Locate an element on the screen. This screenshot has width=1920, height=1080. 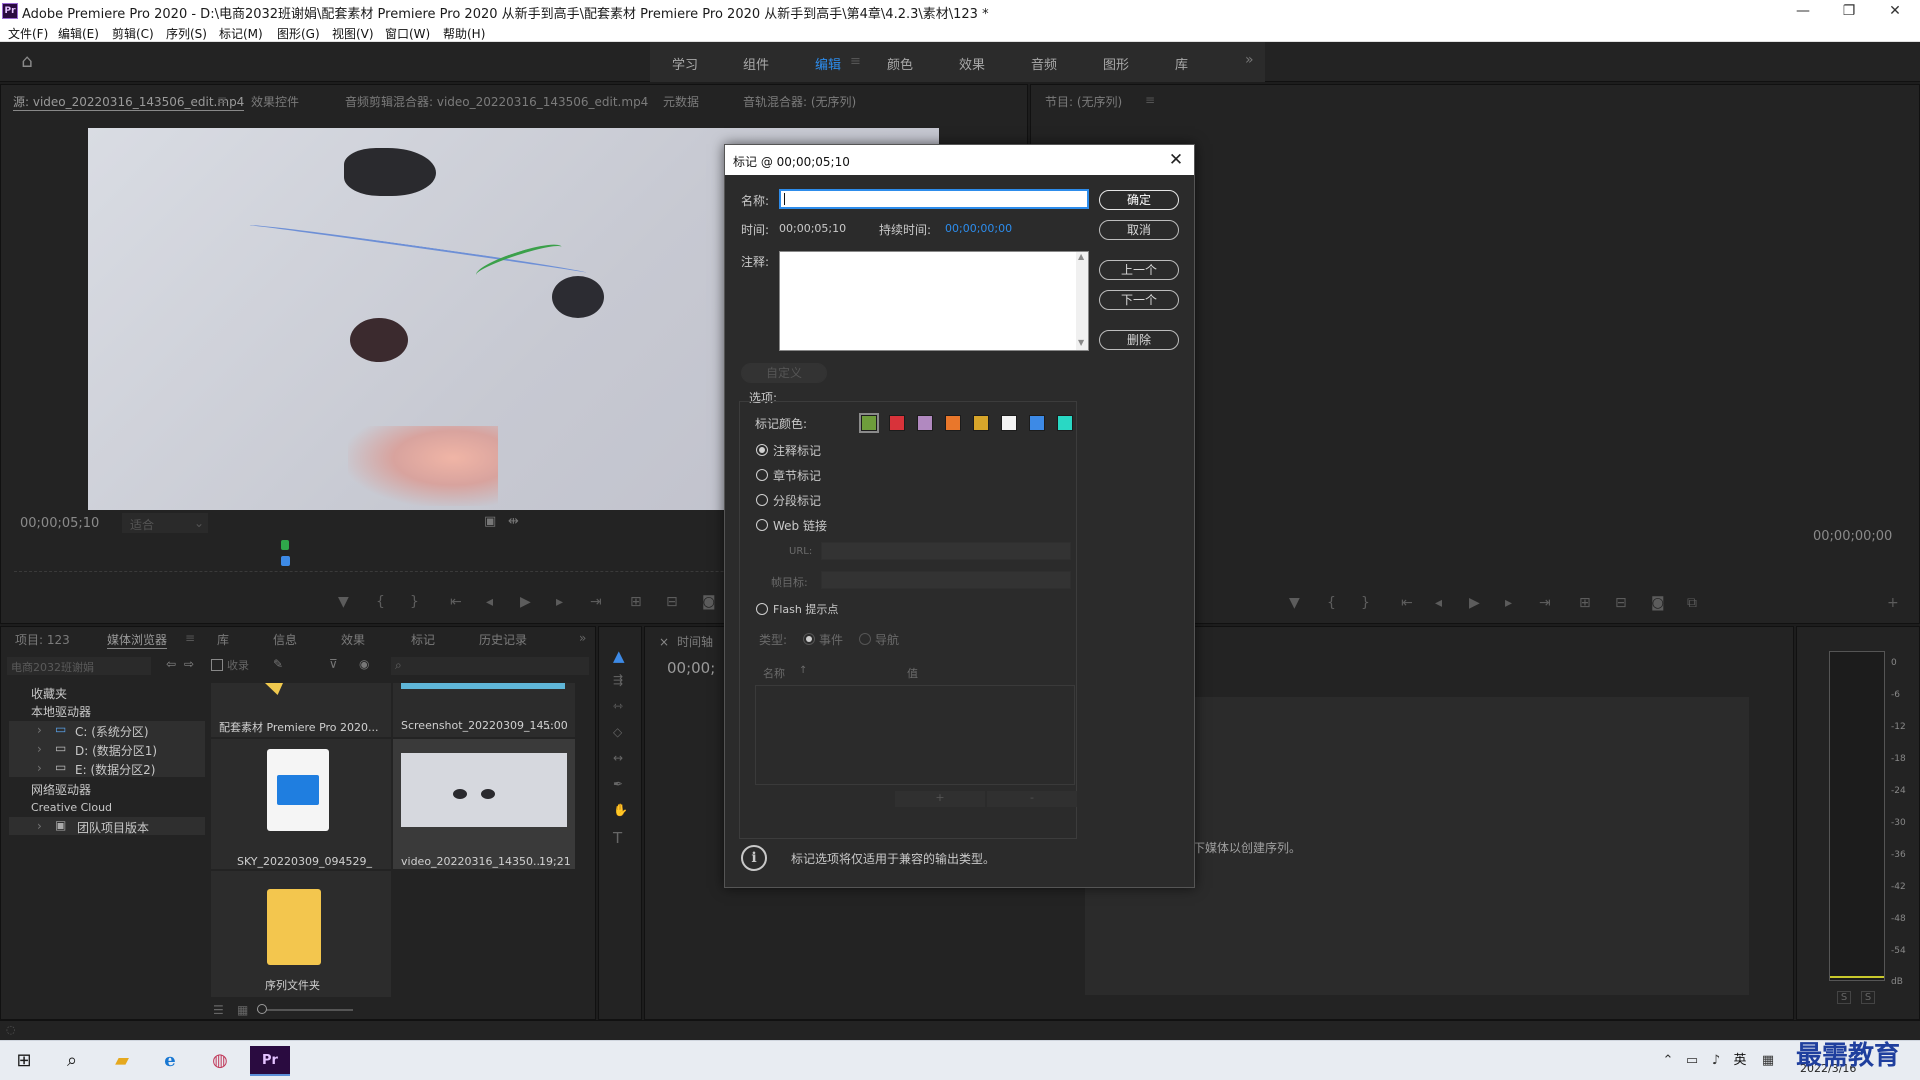
cancel-button: 取消 is located at coordinates (1139, 230).